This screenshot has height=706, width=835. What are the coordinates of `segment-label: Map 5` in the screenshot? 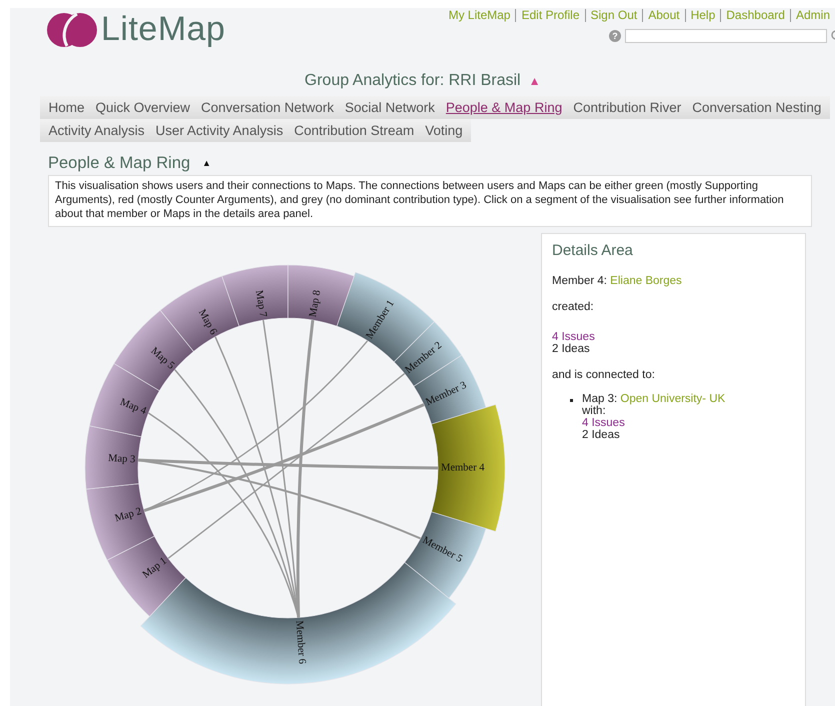 It's located at (162, 359).